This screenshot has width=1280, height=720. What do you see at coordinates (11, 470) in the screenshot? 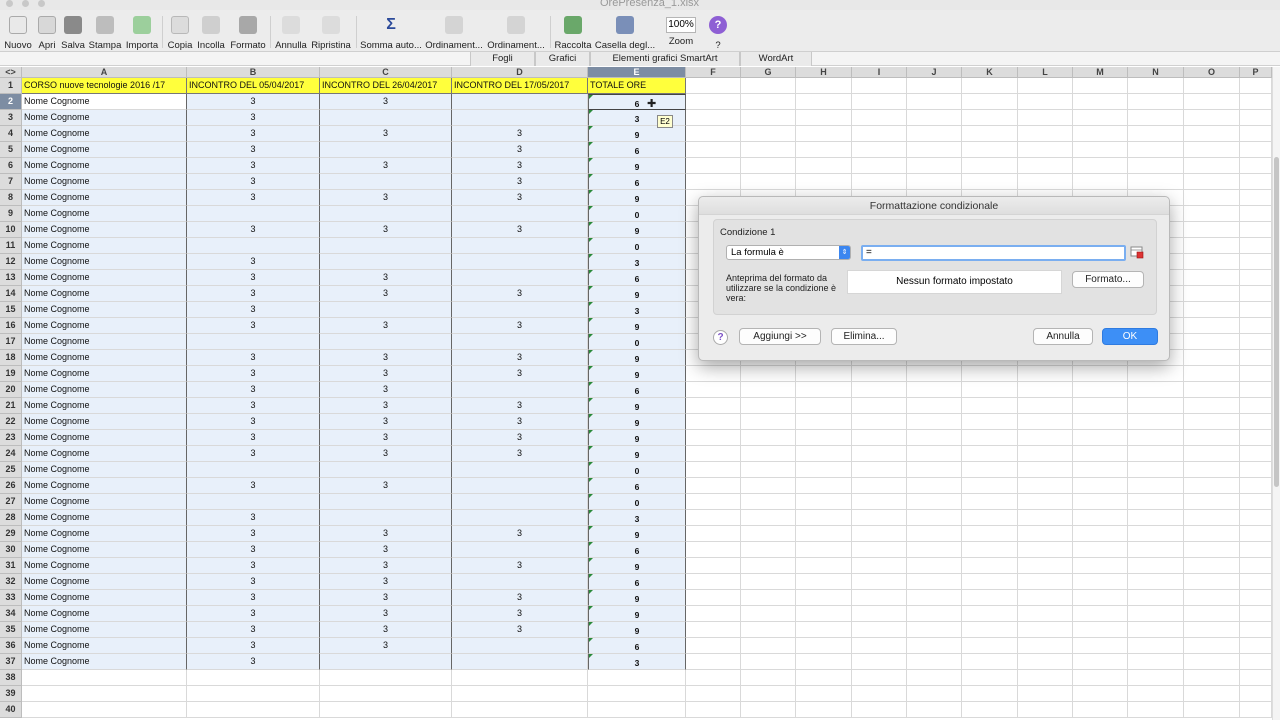
I see `row-header: 25` at bounding box center [11, 470].